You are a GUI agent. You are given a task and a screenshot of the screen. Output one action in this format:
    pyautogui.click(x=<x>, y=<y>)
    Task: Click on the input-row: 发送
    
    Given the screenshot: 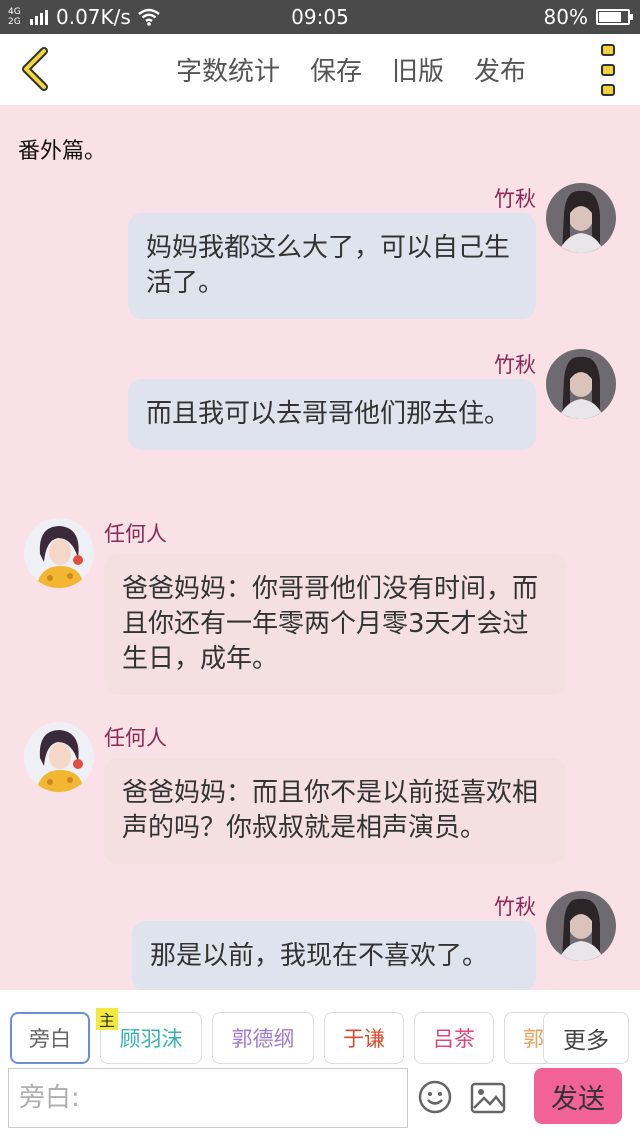 What is the action you would take?
    pyautogui.click(x=320, y=1098)
    